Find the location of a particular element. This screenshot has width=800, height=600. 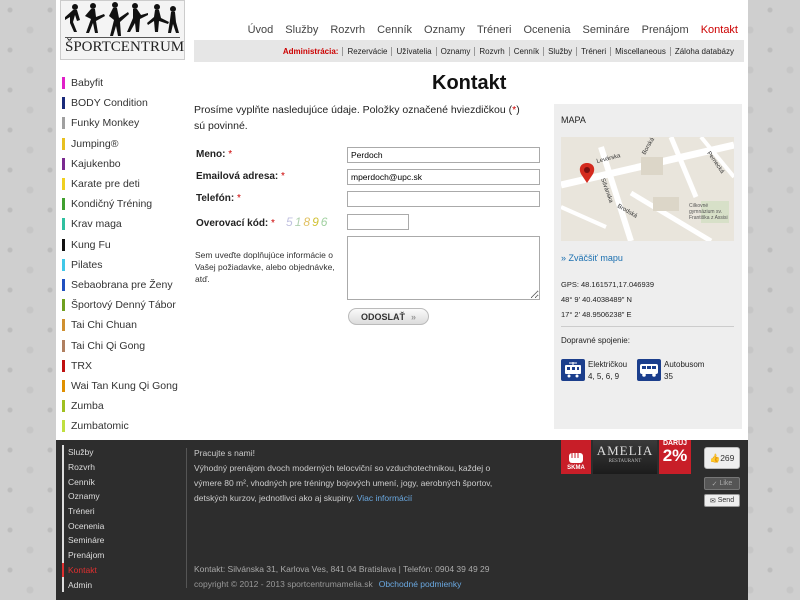

admin-item-zaloha: Záloha databázy is located at coordinates (703, 51).